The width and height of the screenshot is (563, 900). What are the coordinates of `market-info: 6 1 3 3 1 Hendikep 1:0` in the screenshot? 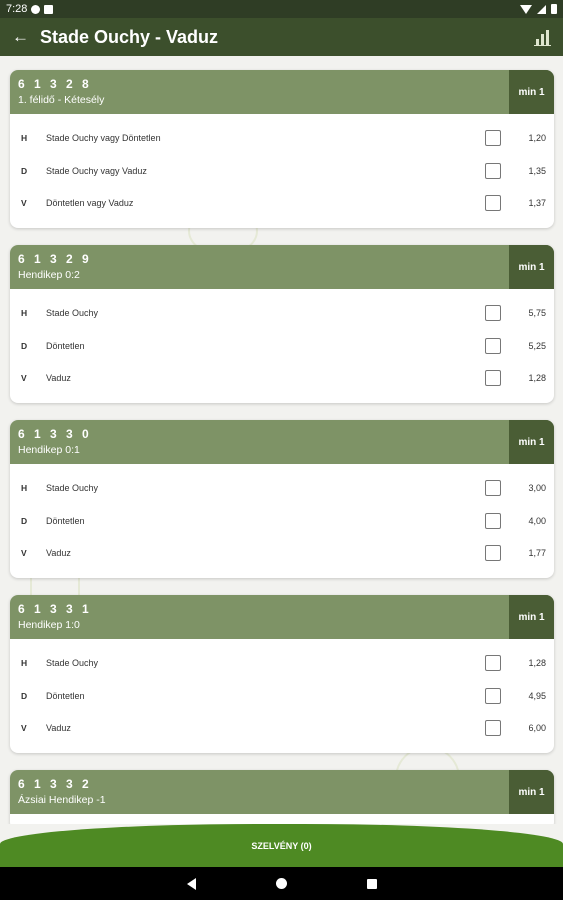 It's located at (259, 617).